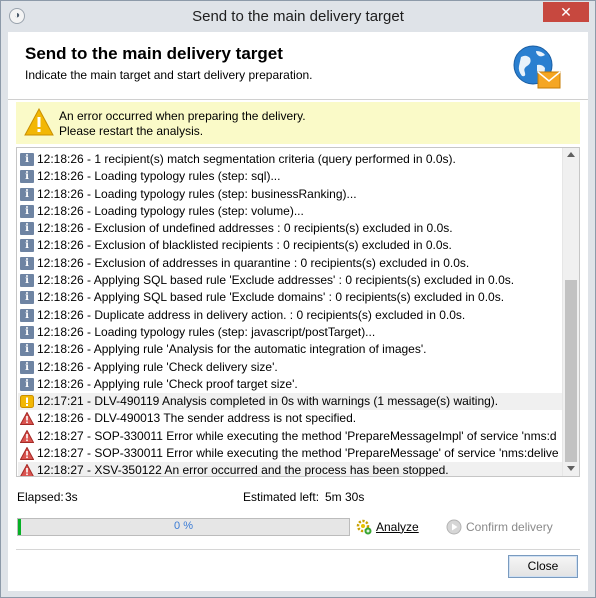  What do you see at coordinates (454, 527) in the screenshot?
I see `play-icon` at bounding box center [454, 527].